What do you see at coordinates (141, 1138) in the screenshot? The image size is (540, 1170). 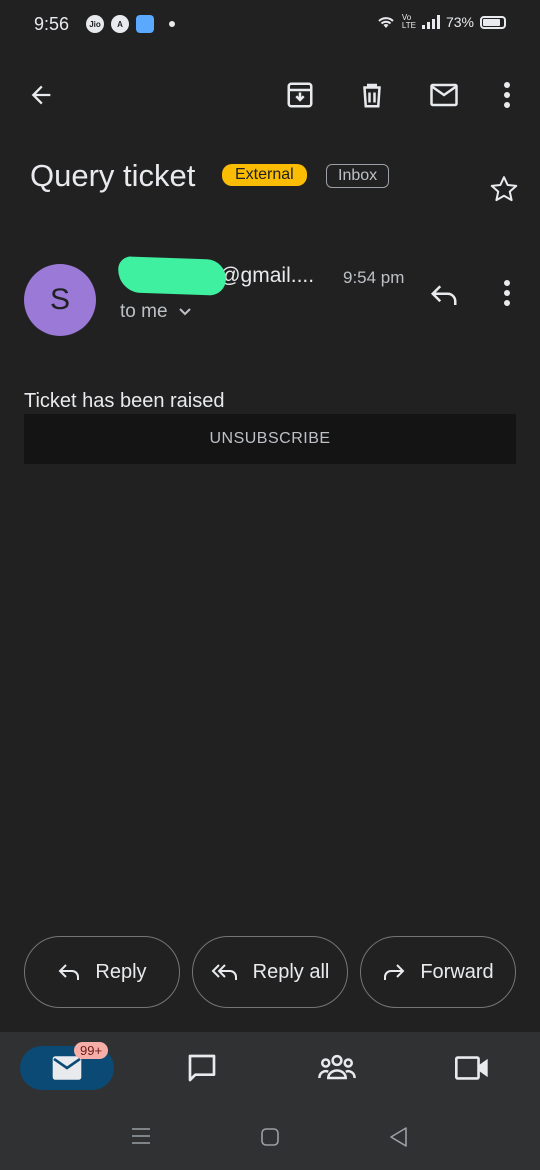 I see `recents-icon` at bounding box center [141, 1138].